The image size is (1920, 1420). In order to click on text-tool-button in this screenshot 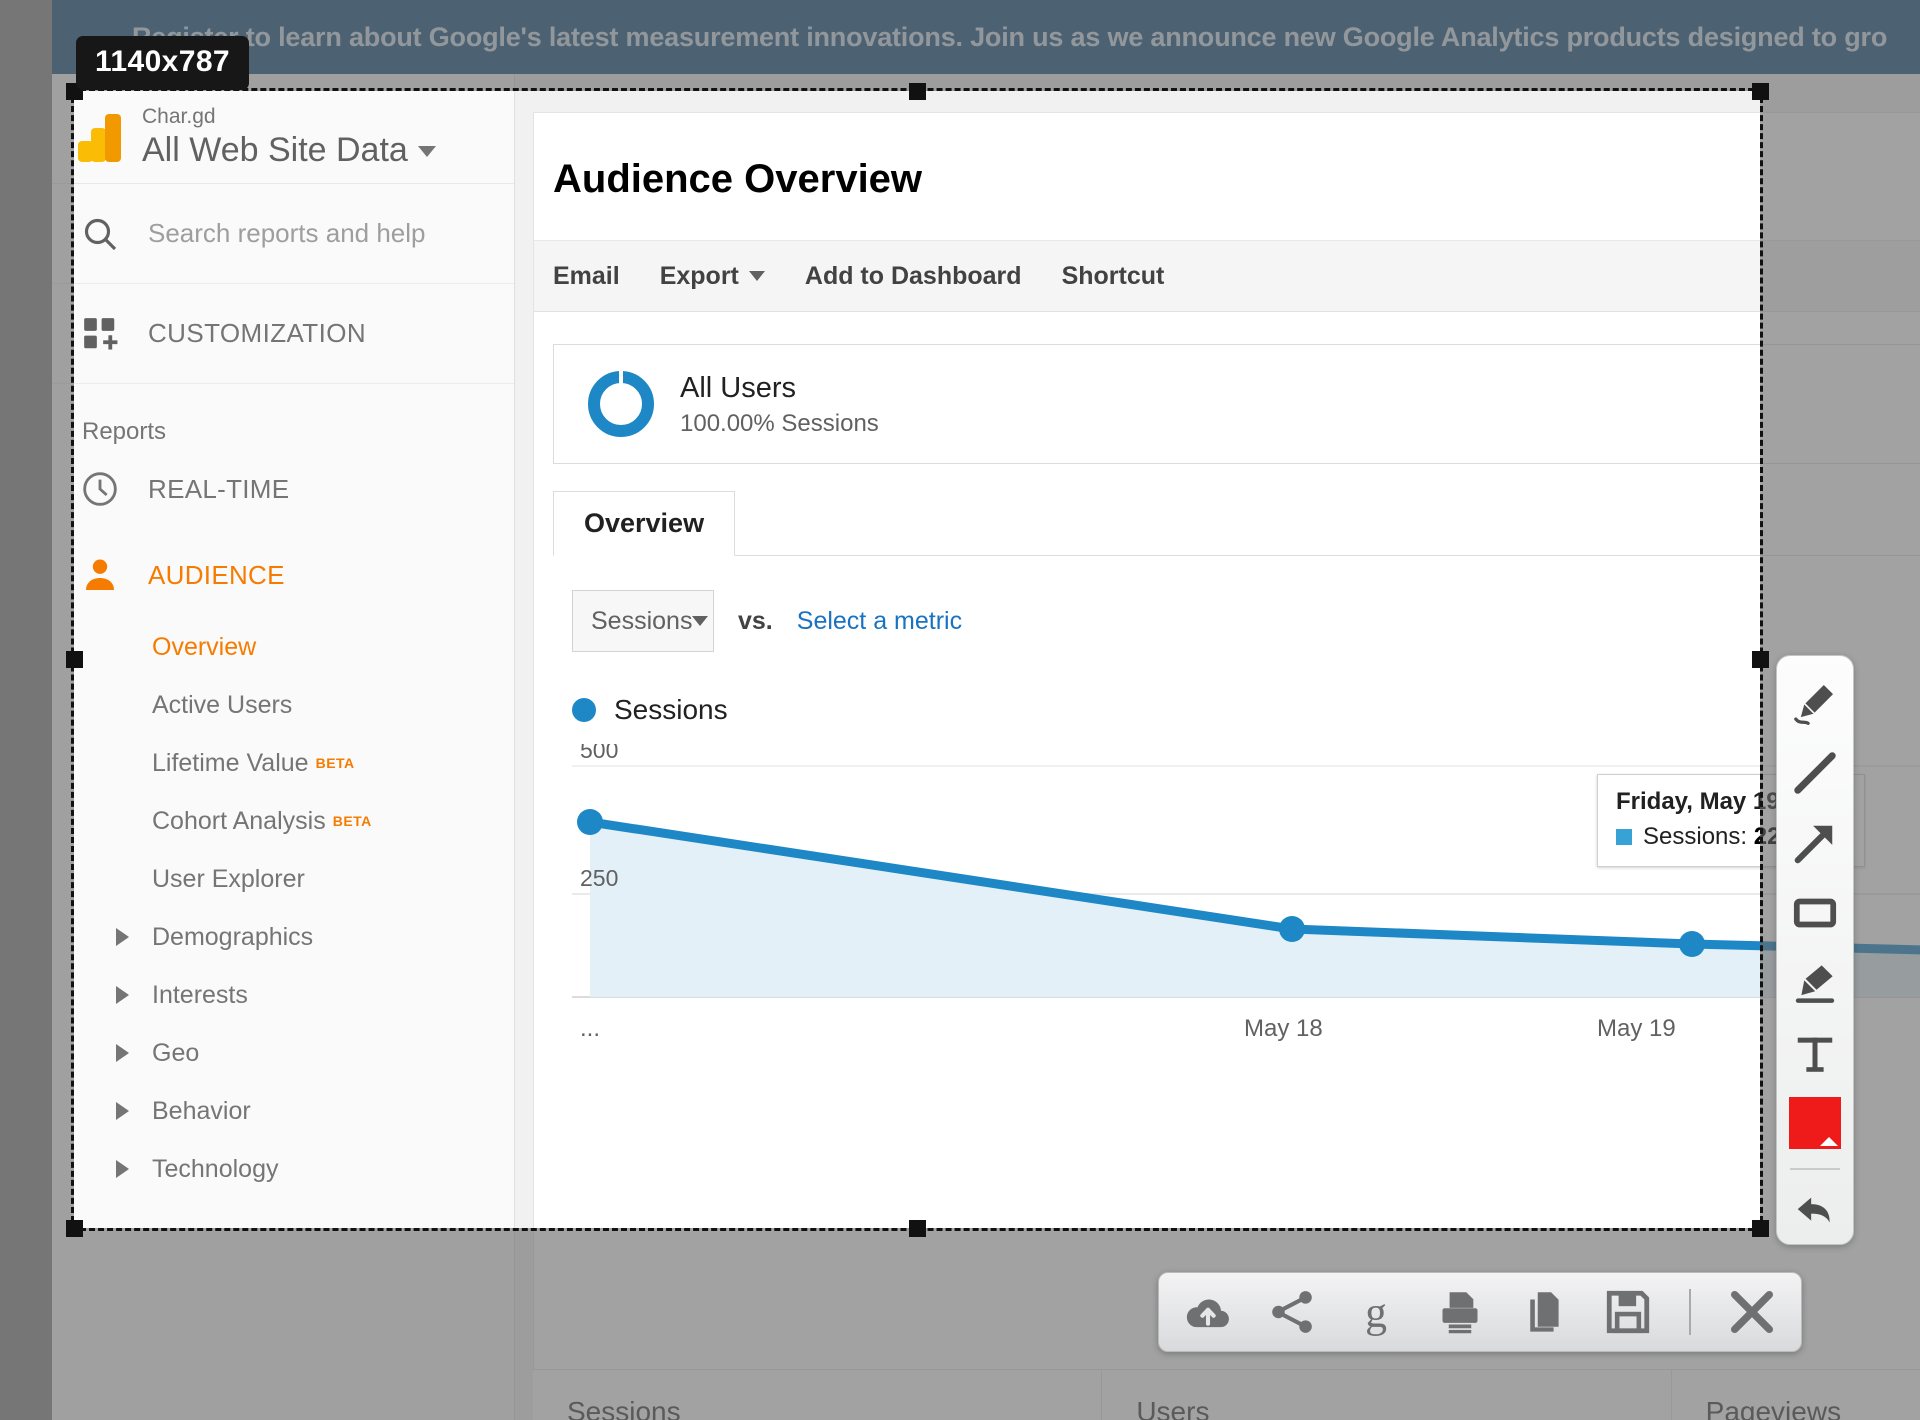, I will do `click(1815, 1052)`.